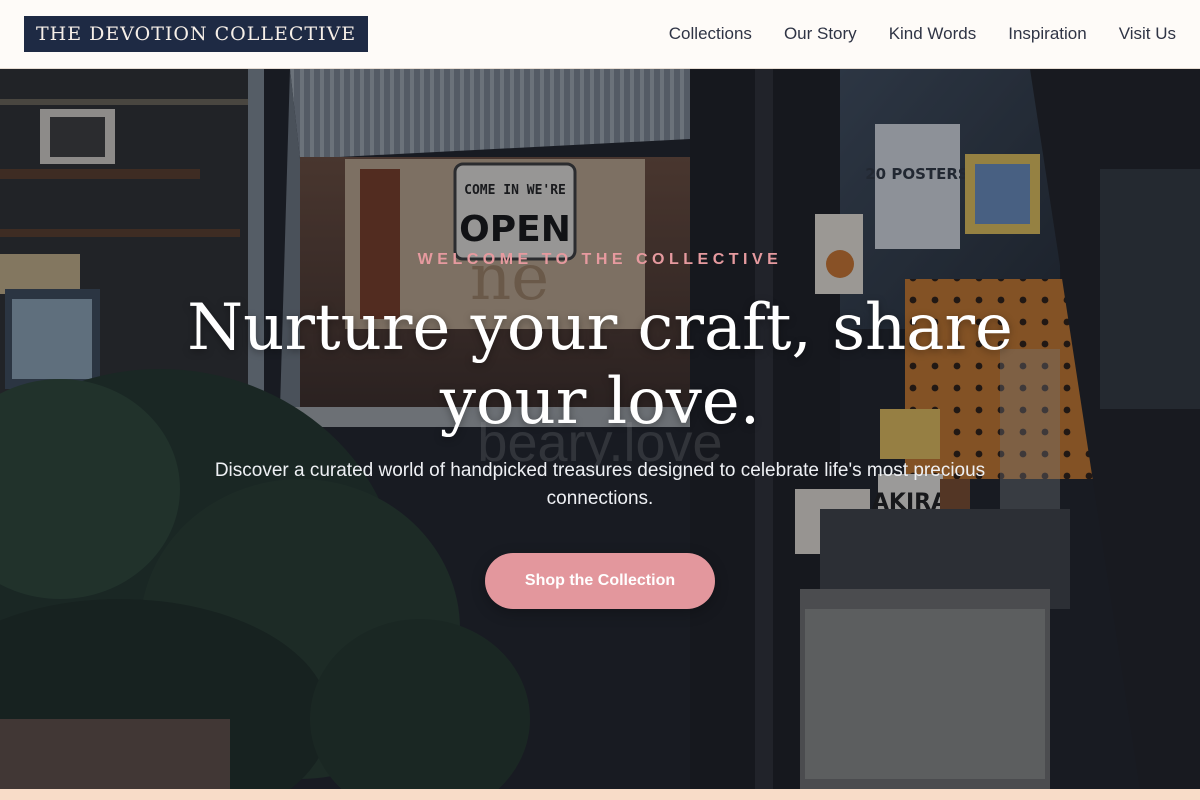 The image size is (1200, 800). I want to click on nav-link-our-story: Our Story, so click(820, 34).